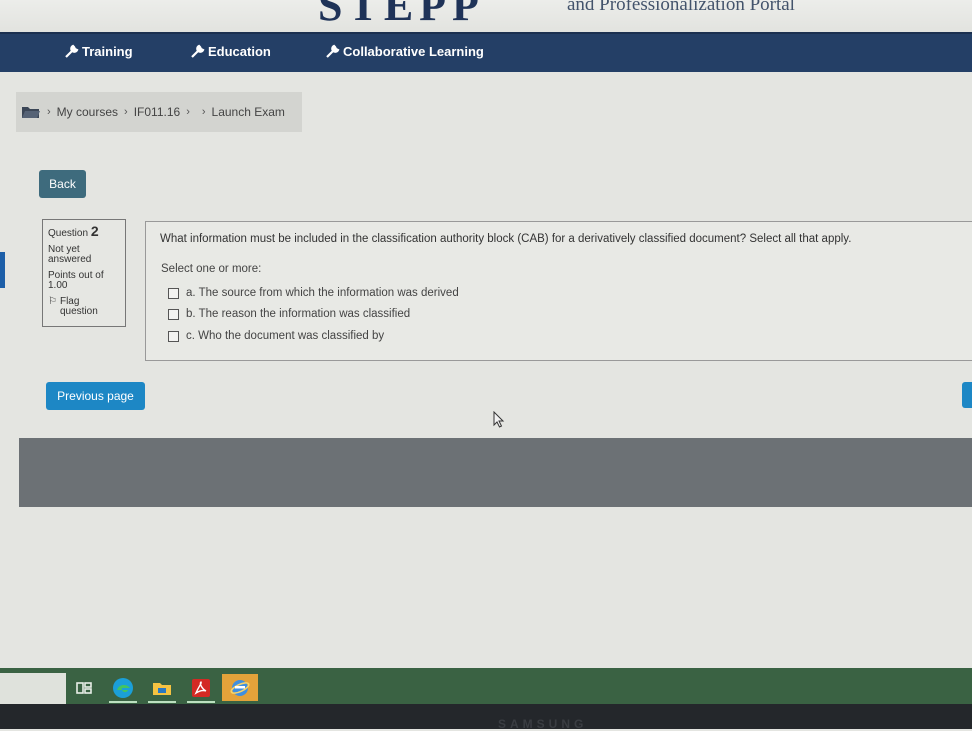  What do you see at coordinates (87, 112) in the screenshot?
I see `breadcrumb-my-courses: My courses` at bounding box center [87, 112].